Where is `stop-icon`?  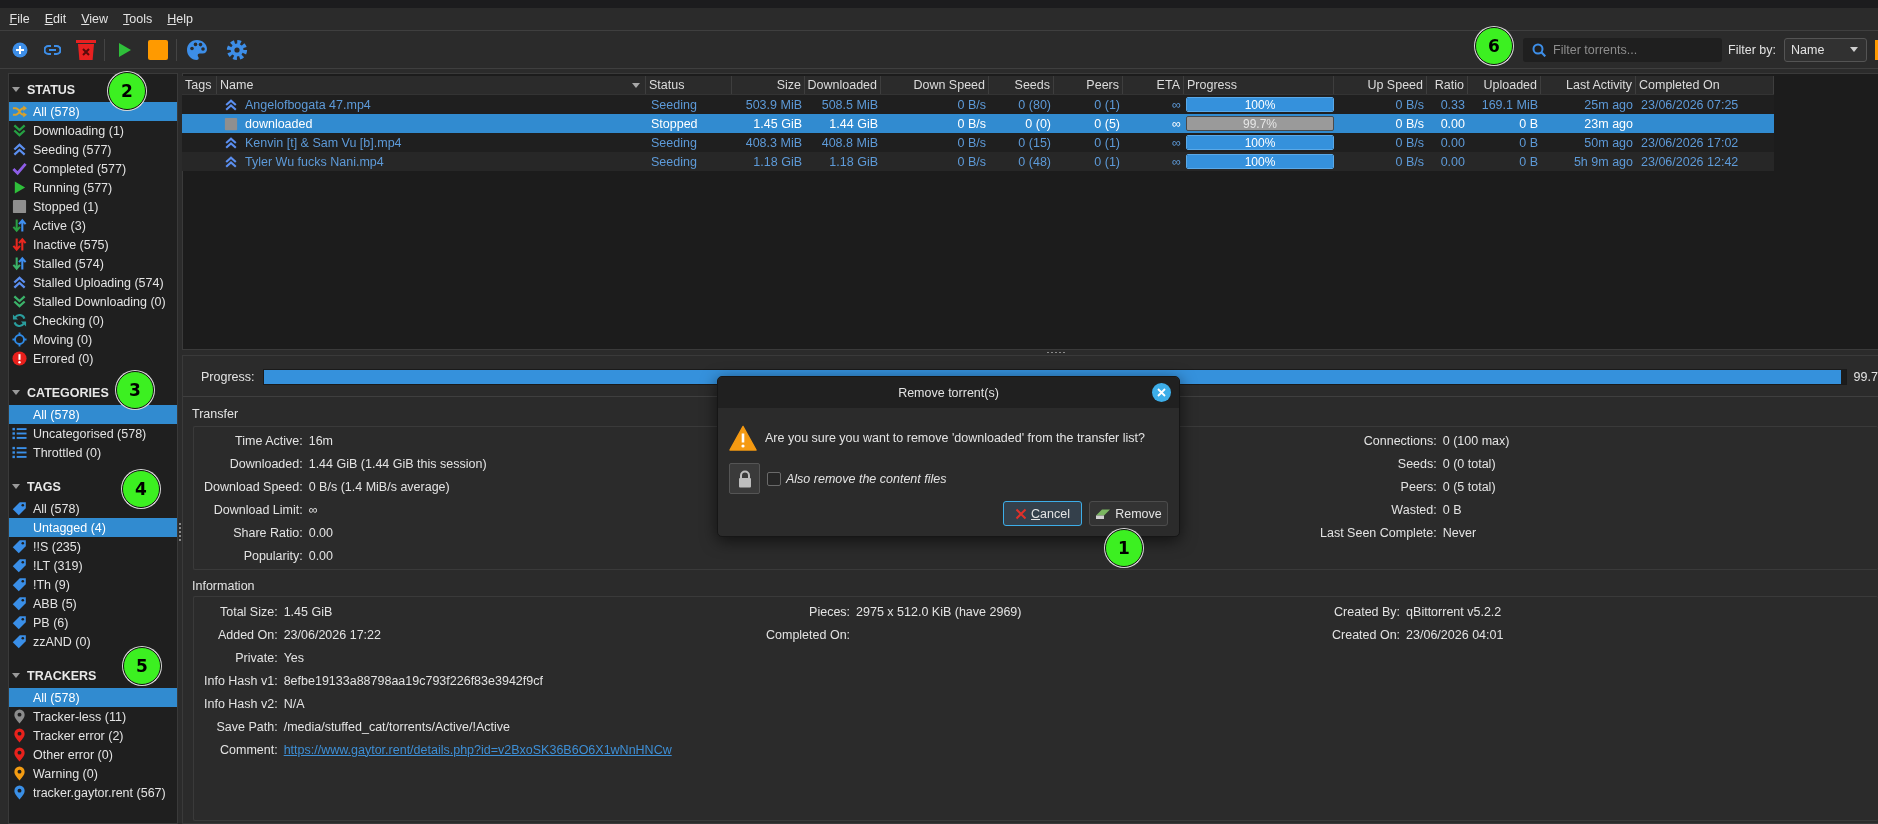
stop-icon is located at coordinates (157, 49).